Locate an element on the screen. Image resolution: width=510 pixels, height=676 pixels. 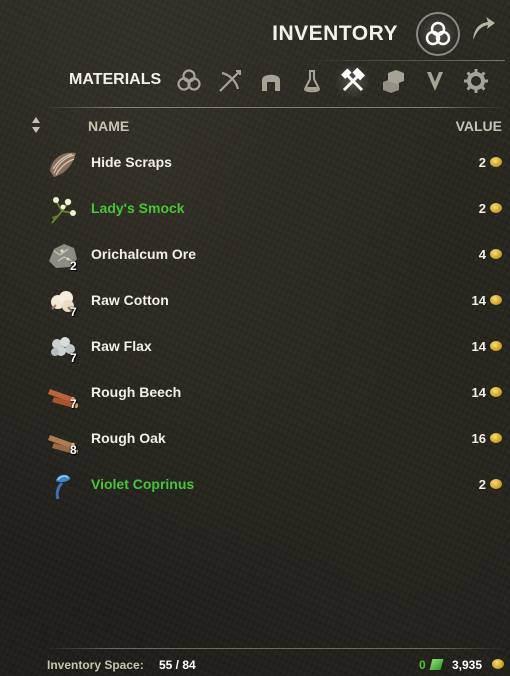
page-title: INVENTORY is located at coordinates (335, 33).